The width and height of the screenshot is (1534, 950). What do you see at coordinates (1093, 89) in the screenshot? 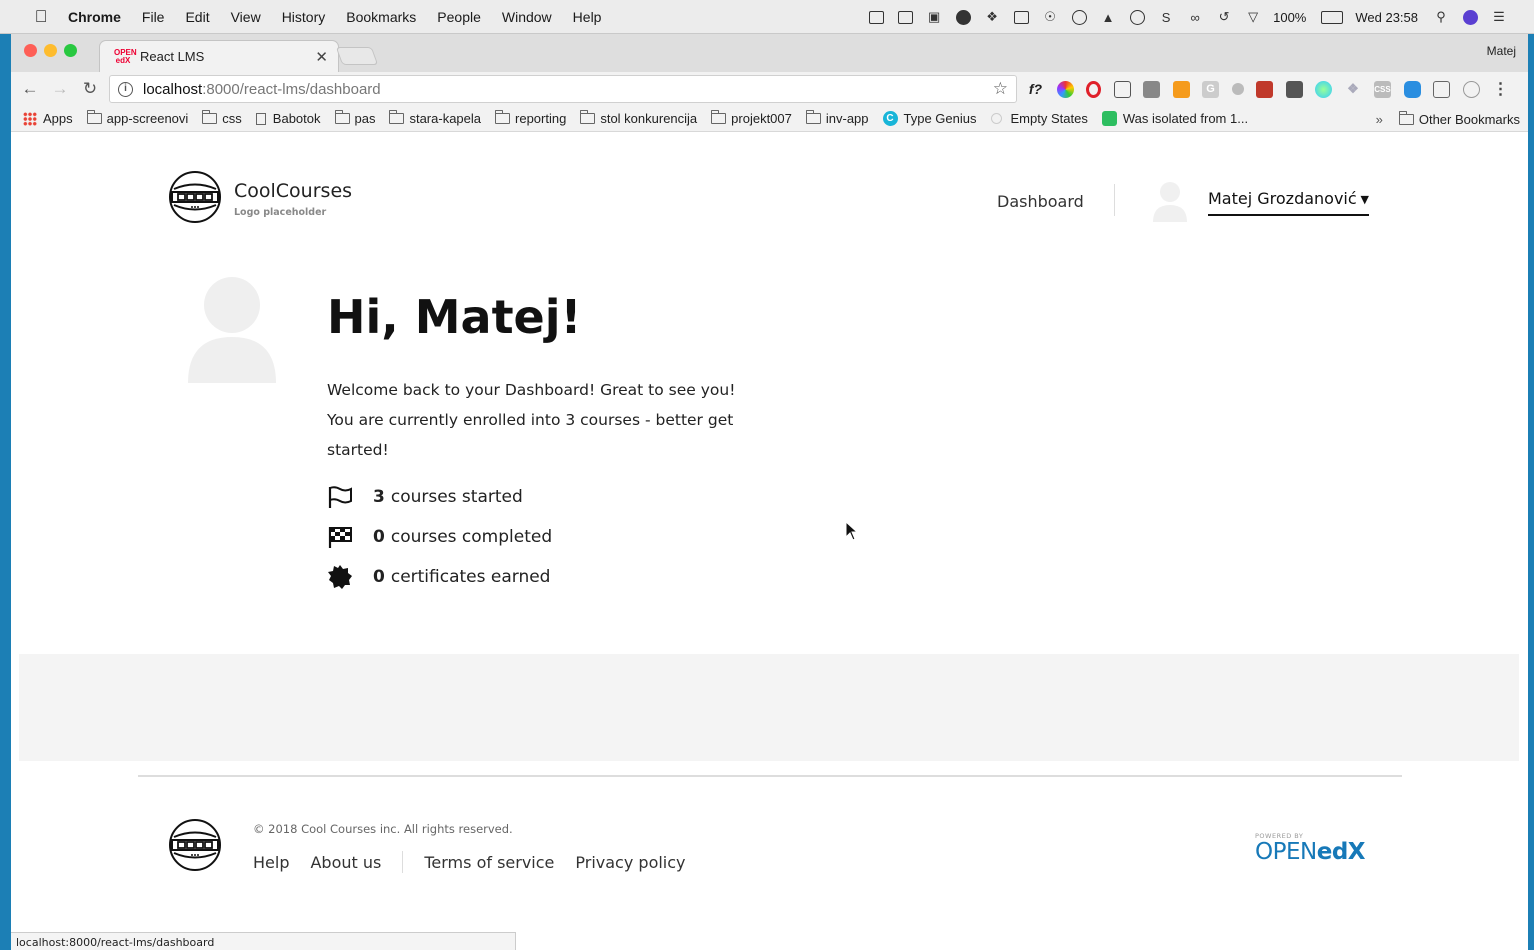
I see `opera-icon` at bounding box center [1093, 89].